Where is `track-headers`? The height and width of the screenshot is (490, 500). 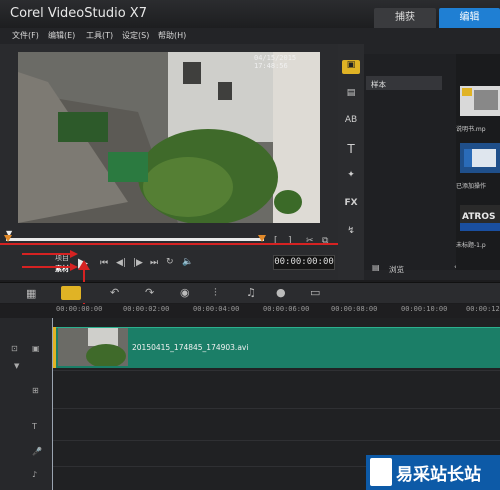 track-headers is located at coordinates (26, 404).